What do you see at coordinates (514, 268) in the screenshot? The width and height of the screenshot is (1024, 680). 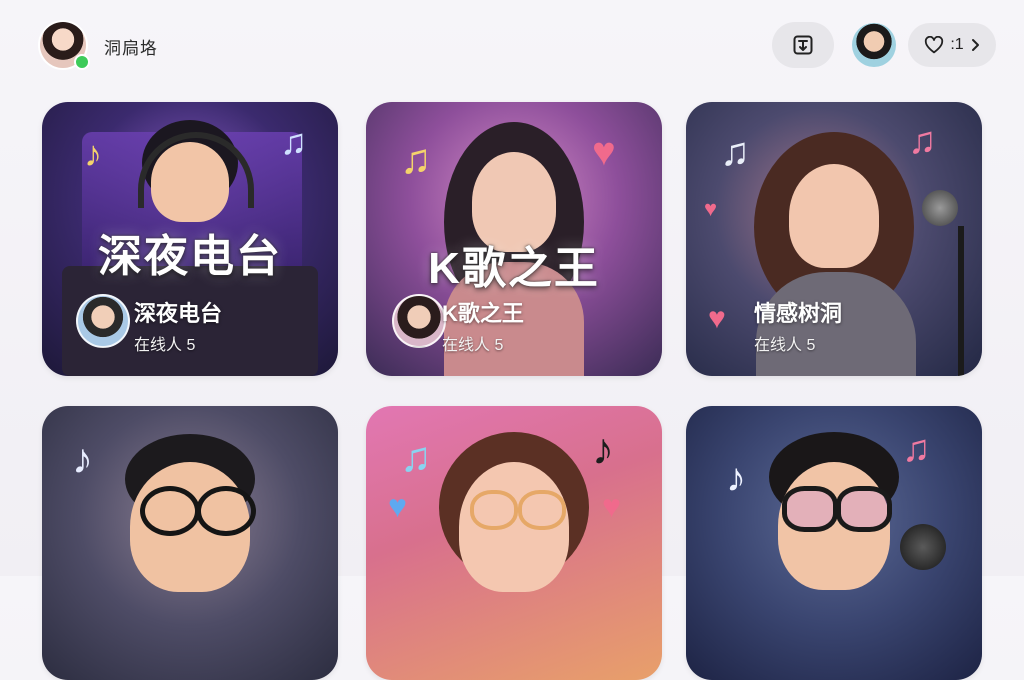 I see `room-cover-title: K歌之王` at bounding box center [514, 268].